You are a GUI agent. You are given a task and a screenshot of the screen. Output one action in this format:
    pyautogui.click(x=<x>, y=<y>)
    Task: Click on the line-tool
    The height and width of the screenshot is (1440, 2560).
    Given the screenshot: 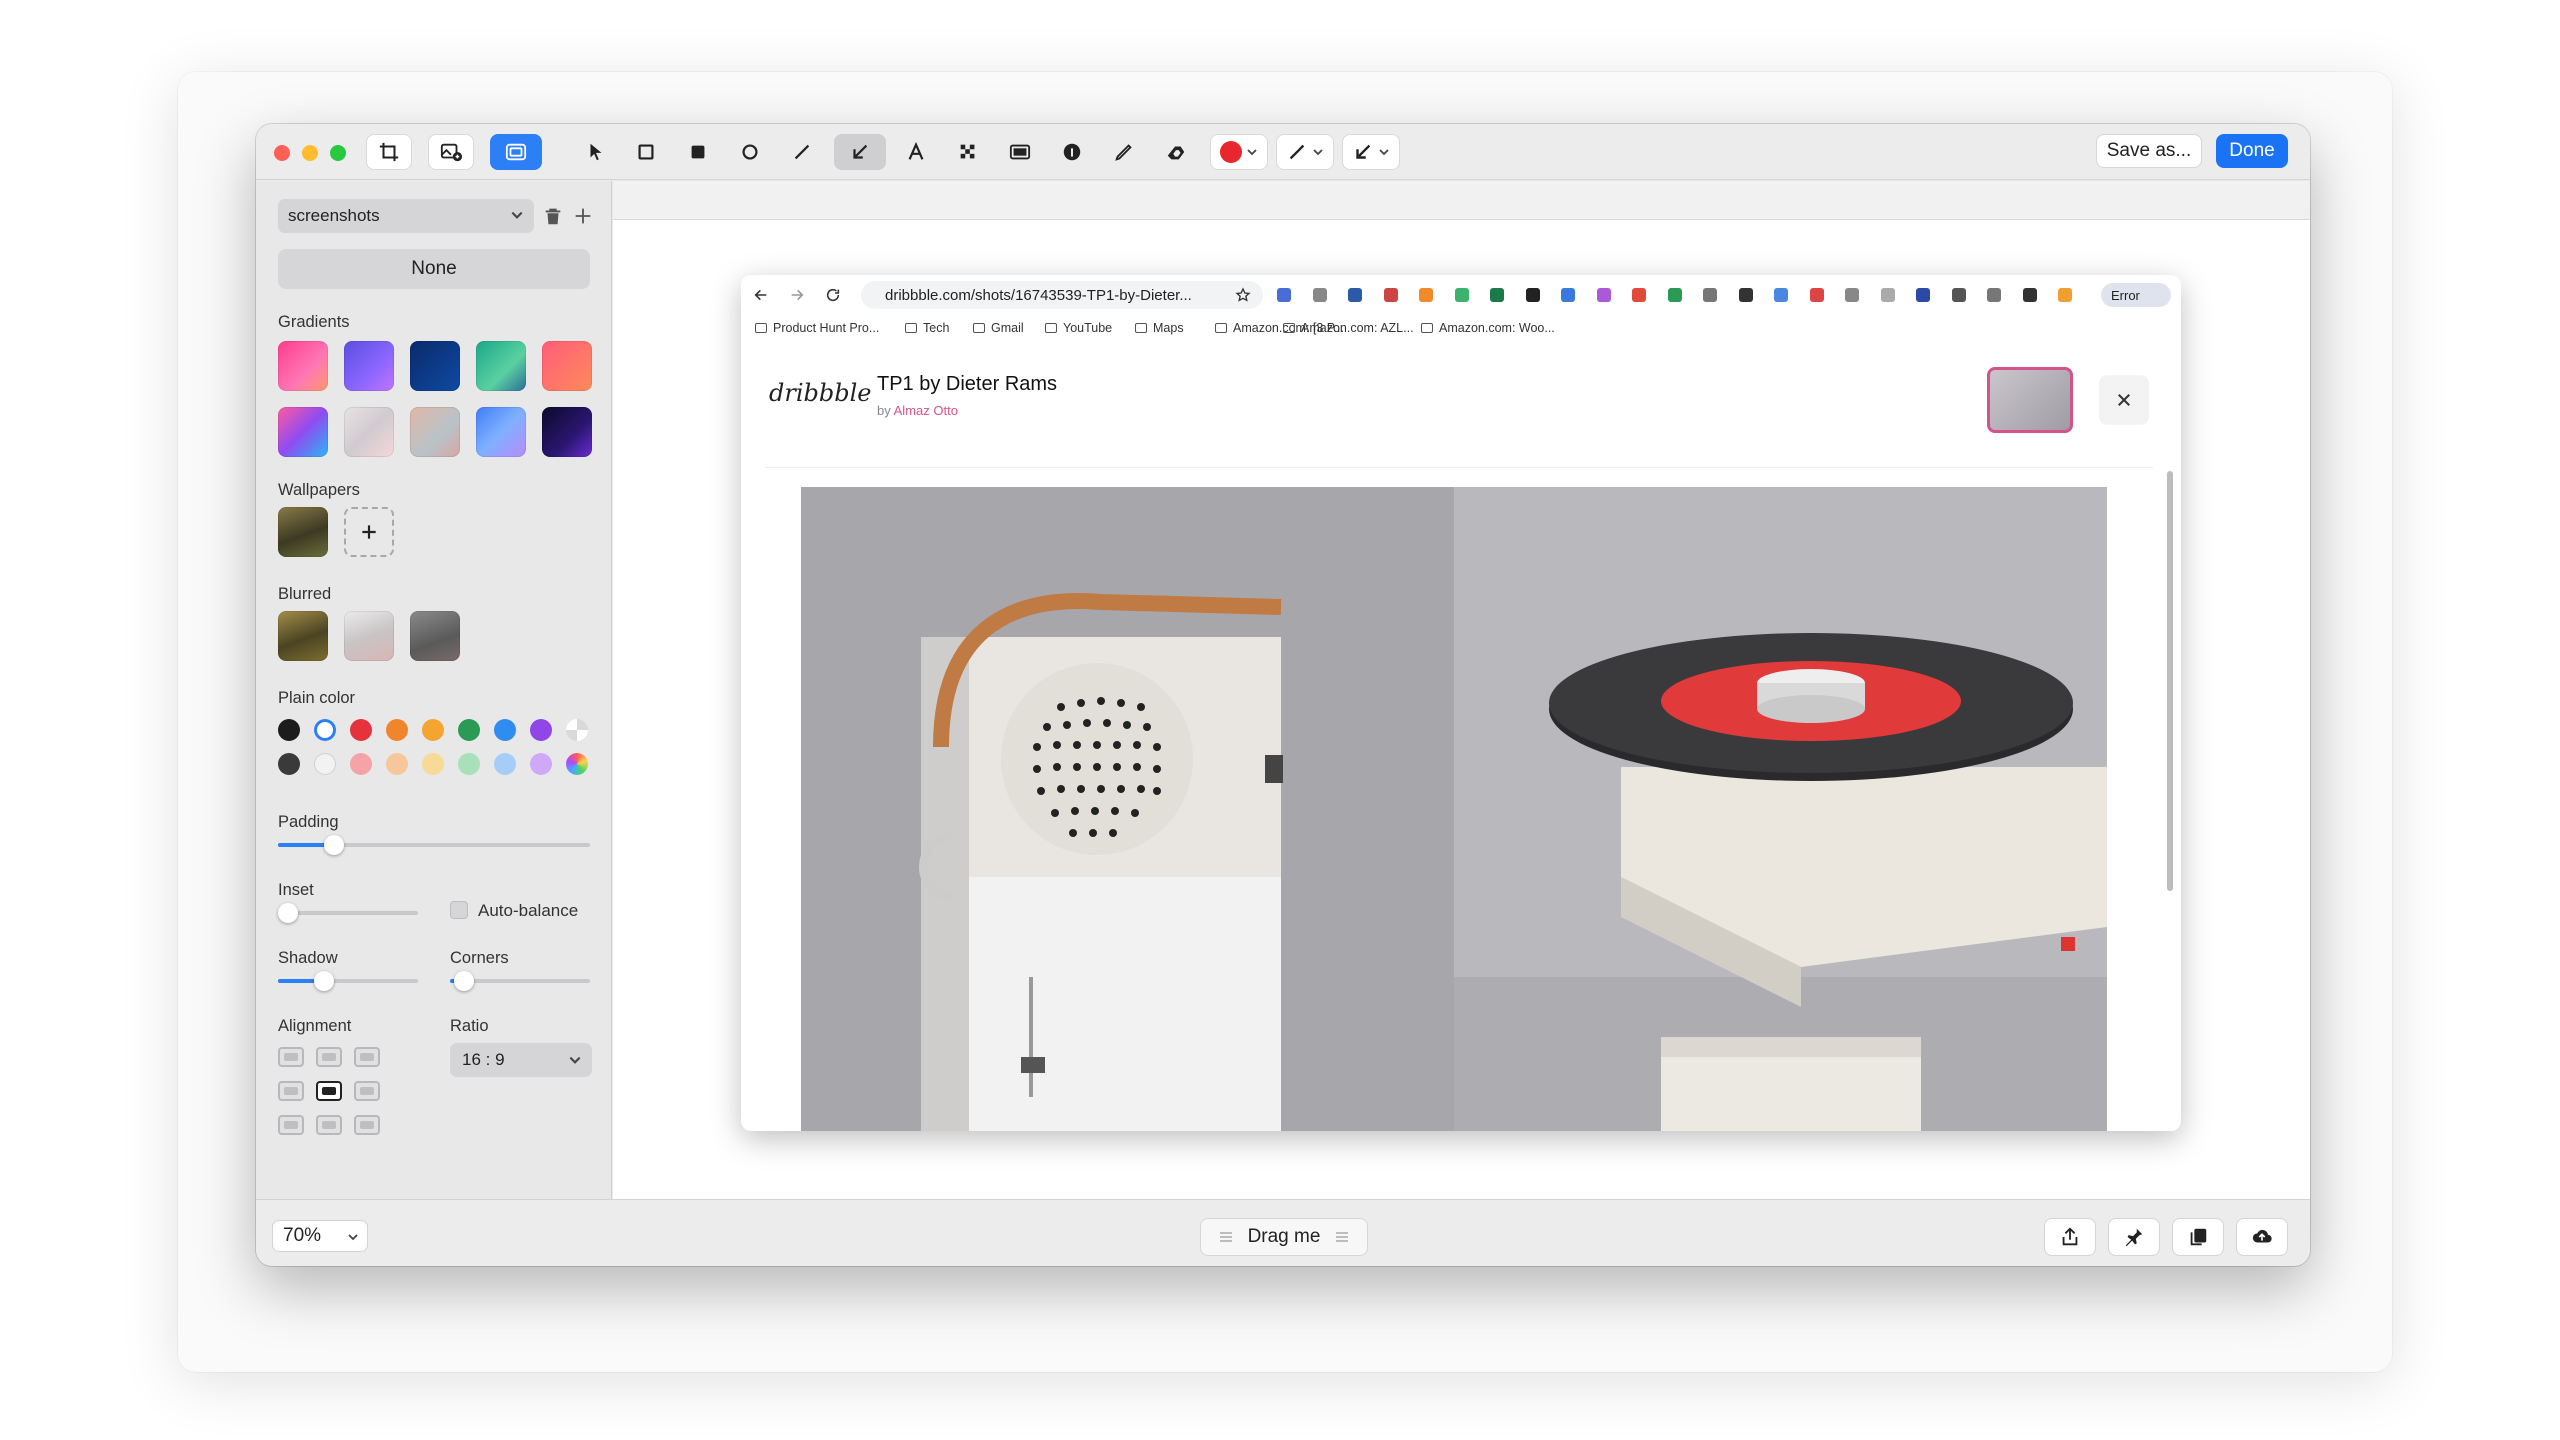 What is the action you would take?
    pyautogui.click(x=802, y=152)
    